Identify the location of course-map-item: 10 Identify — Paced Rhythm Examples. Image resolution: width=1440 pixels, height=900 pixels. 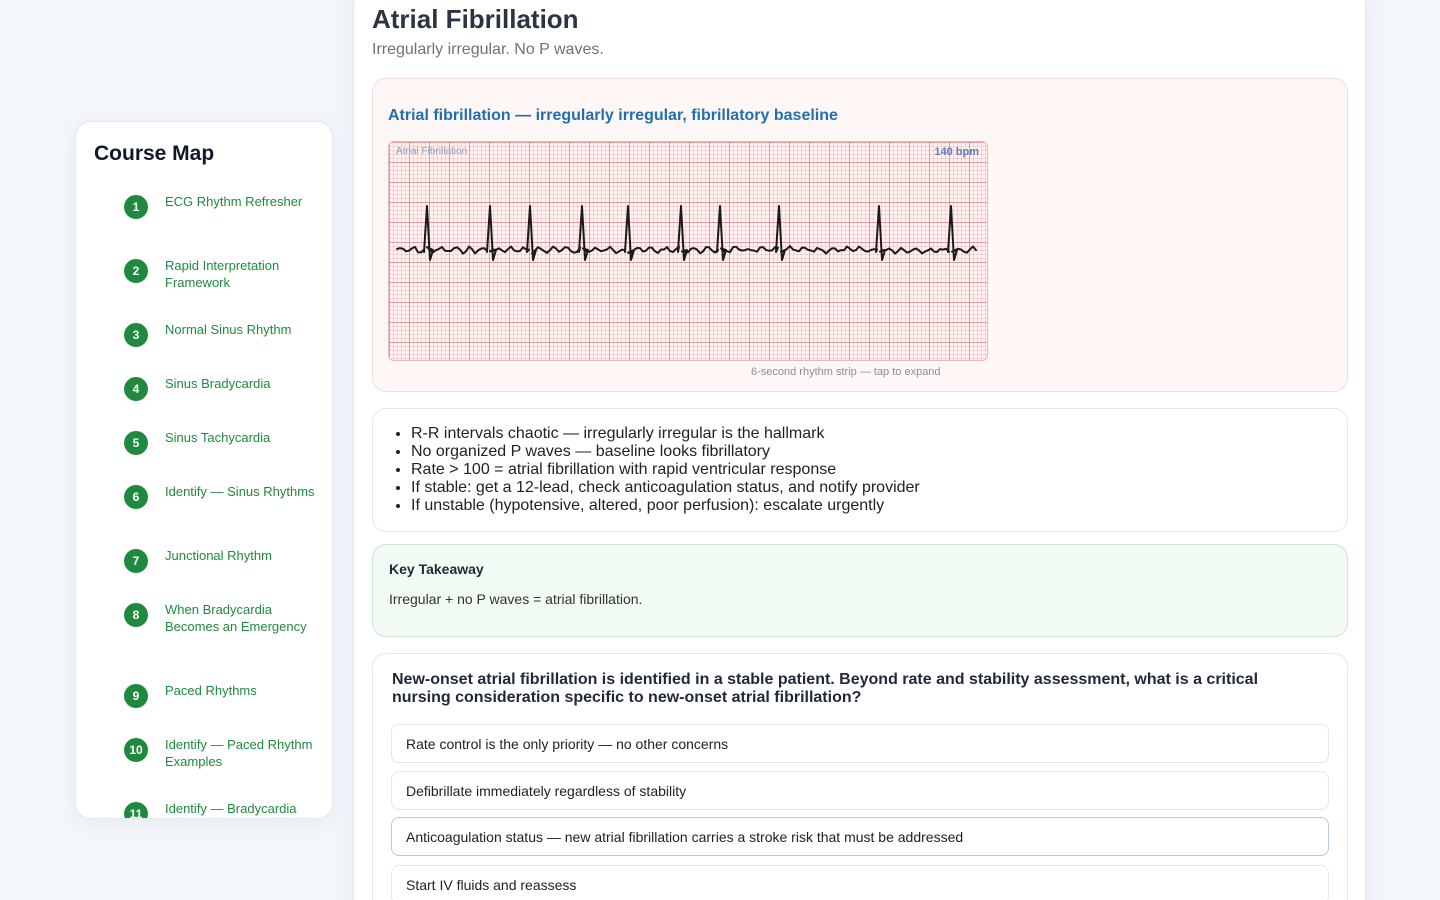
(224, 753).